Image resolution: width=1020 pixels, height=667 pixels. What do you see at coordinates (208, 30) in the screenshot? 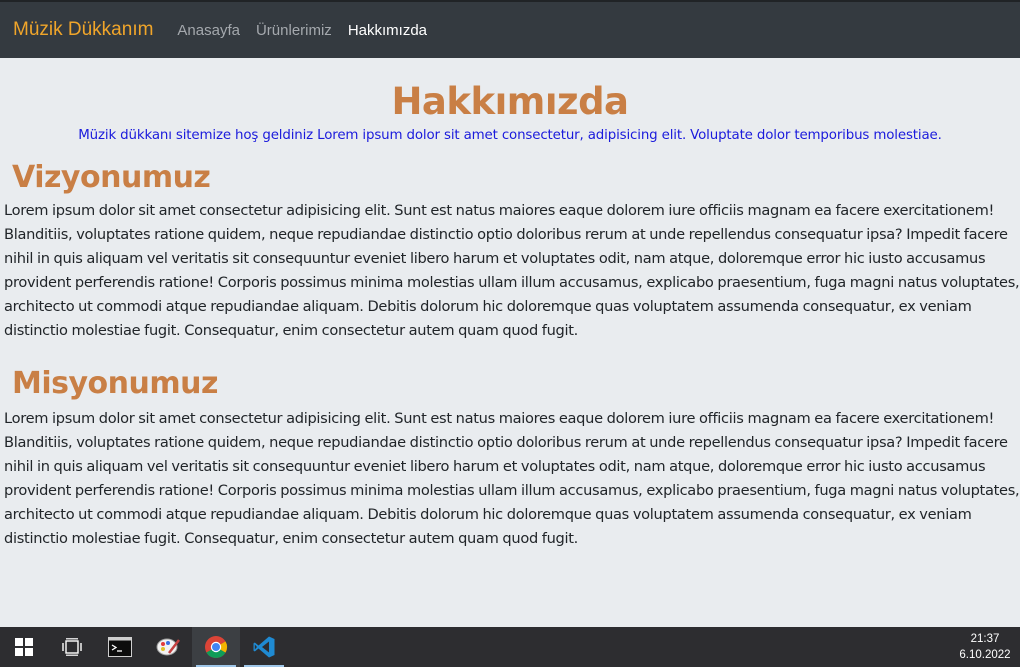
I see `nav-link-anasayfa: Anasayfa` at bounding box center [208, 30].